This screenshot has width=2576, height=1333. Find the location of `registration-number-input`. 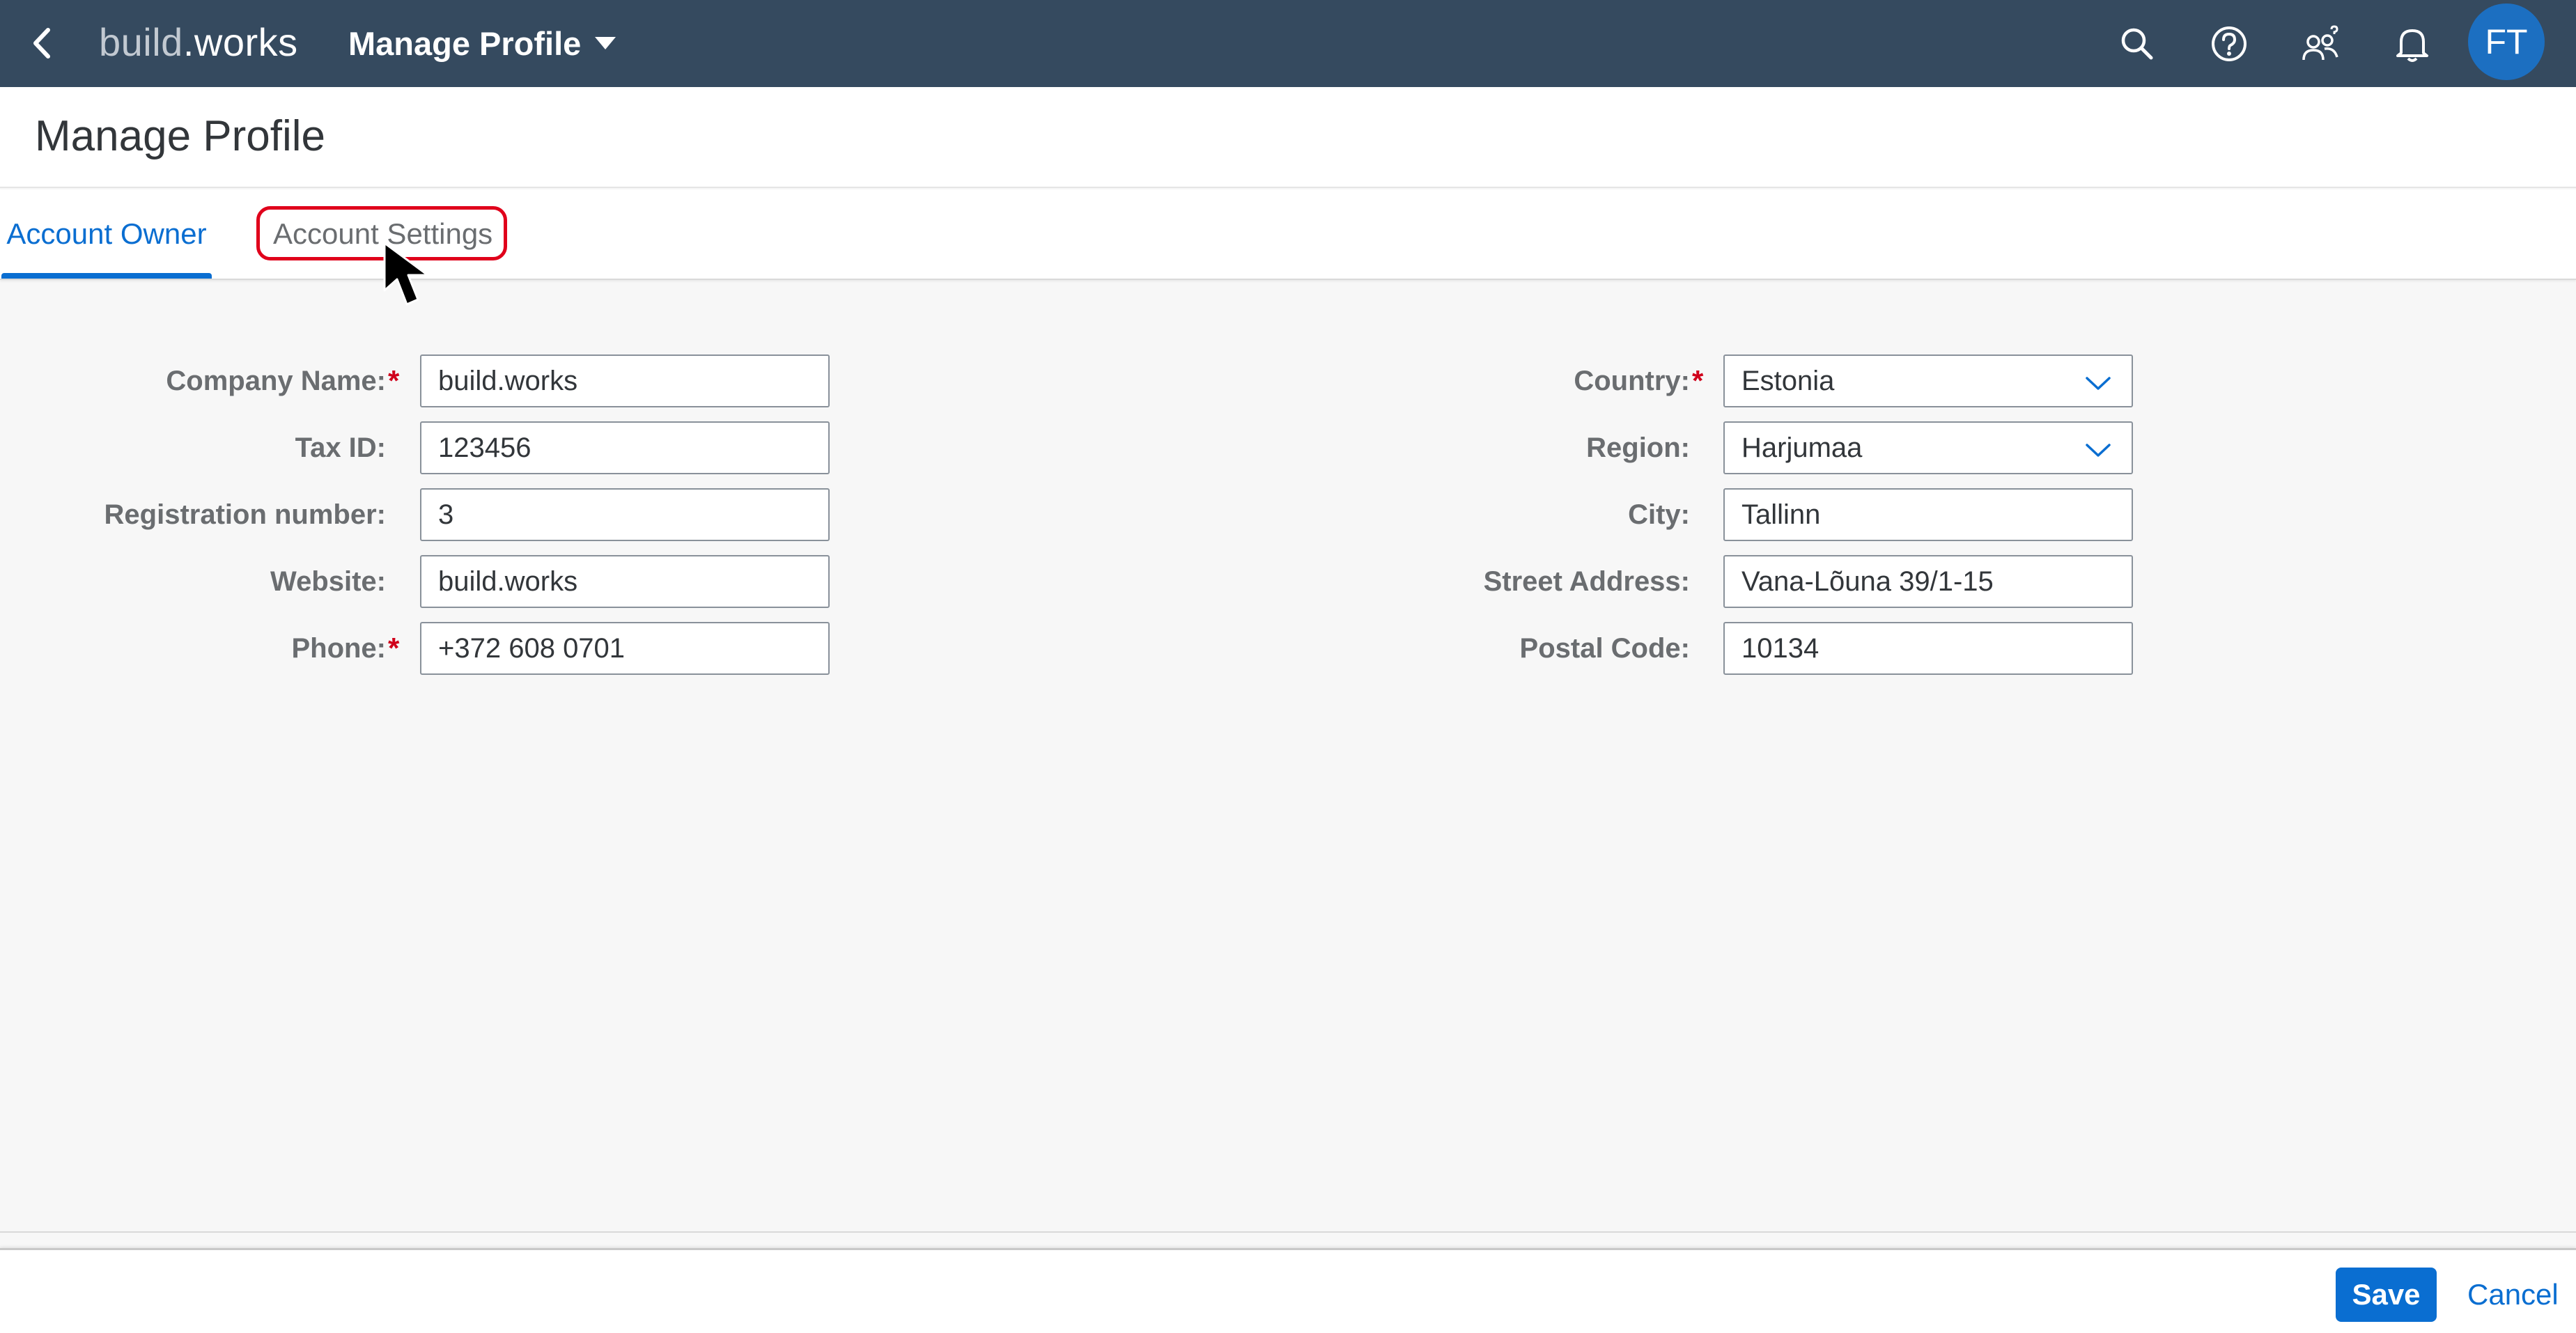

registration-number-input is located at coordinates (625, 514).